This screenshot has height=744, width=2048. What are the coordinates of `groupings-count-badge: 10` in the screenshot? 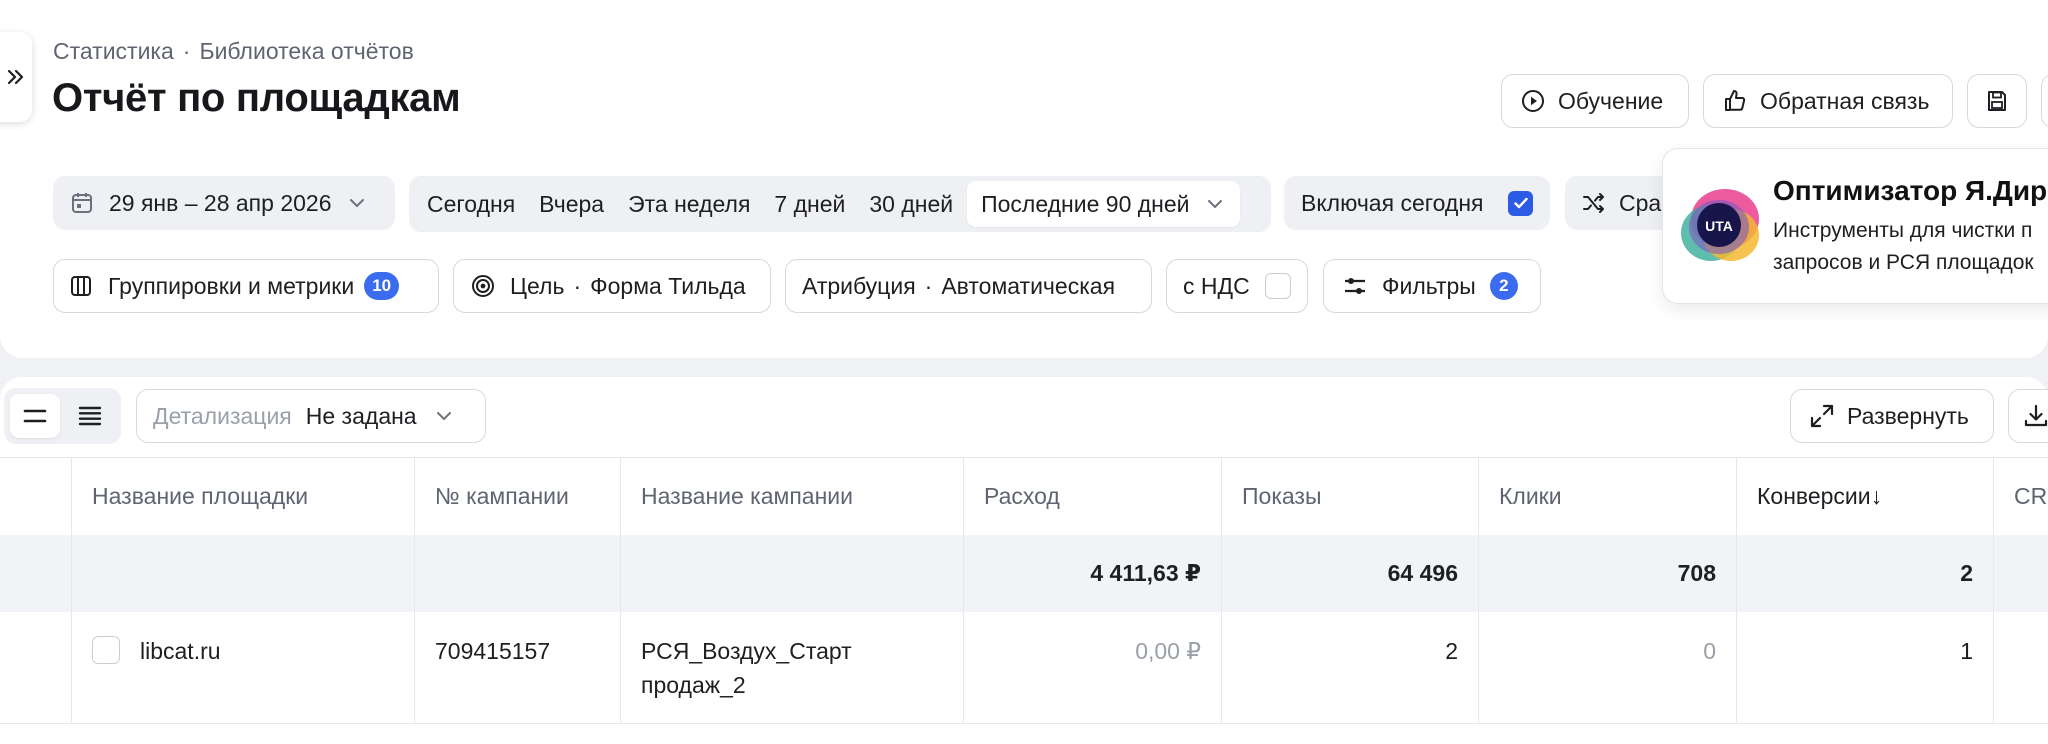 It's located at (382, 286).